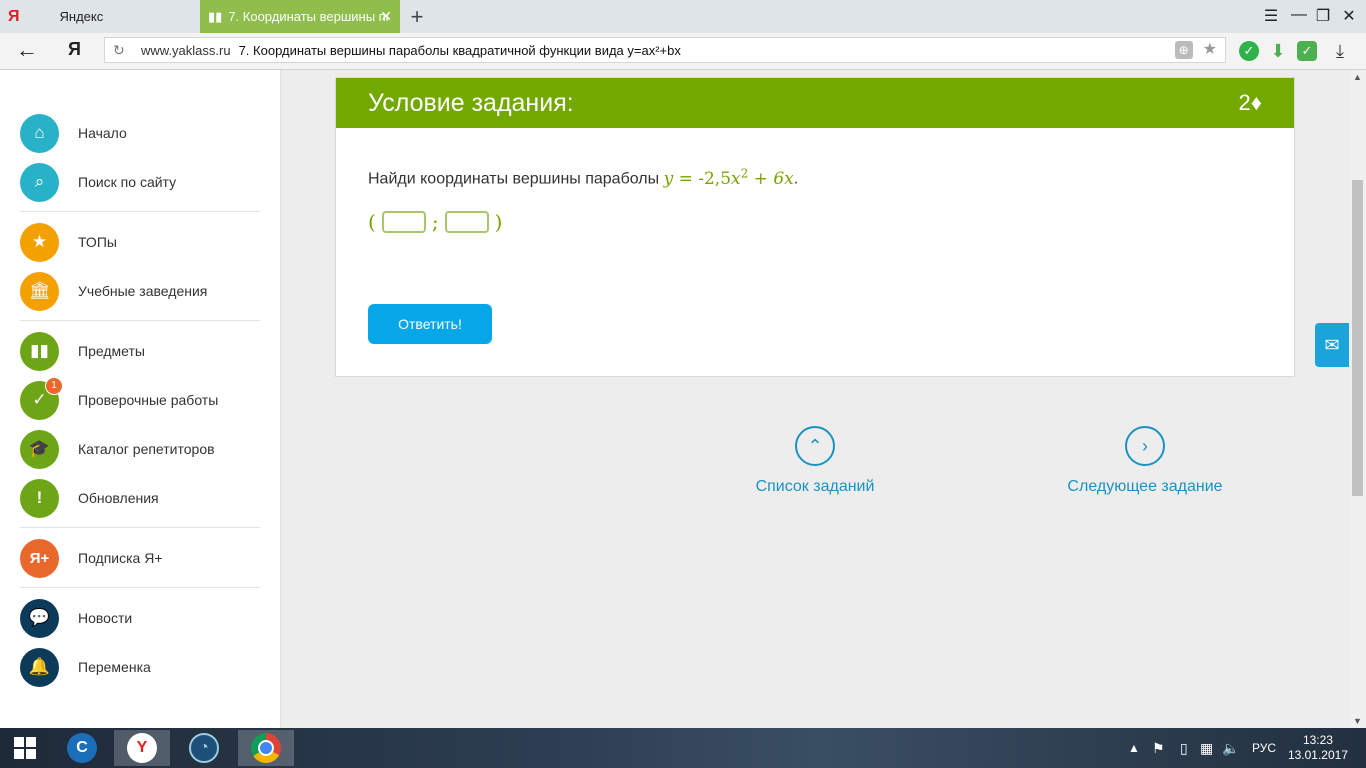  I want to click on sidebar-item-updates: ! Обновления, so click(89, 498).